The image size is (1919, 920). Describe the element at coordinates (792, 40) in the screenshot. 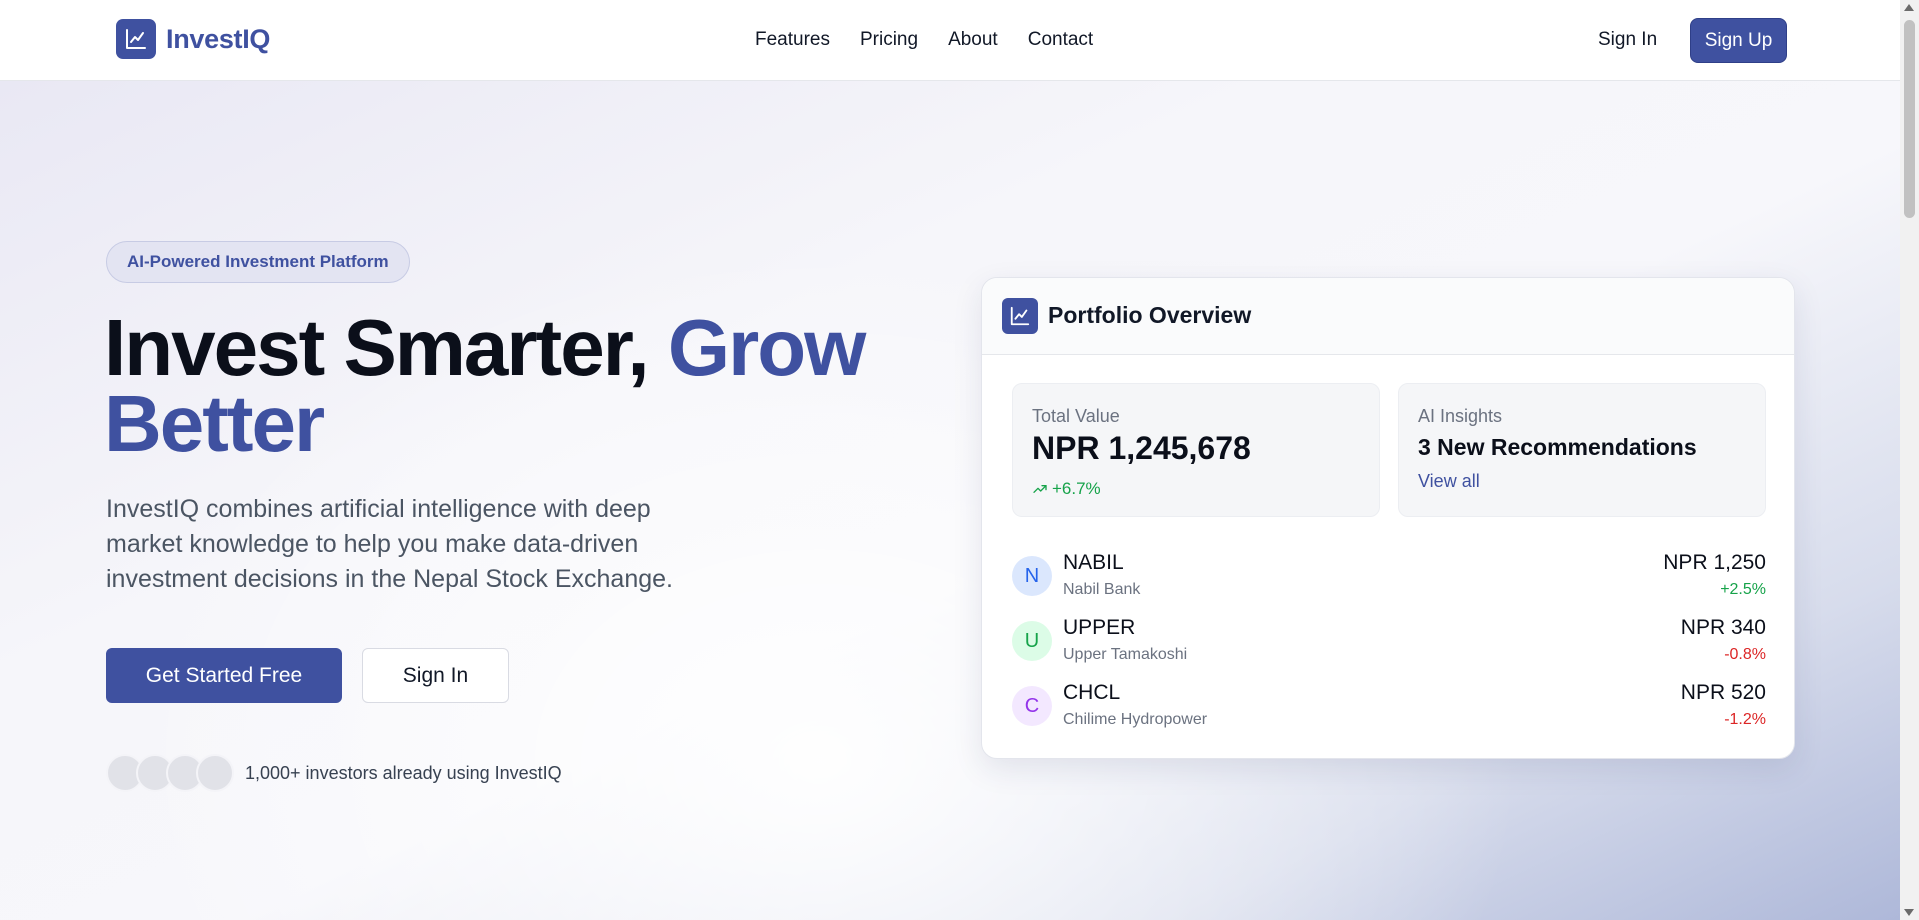

I see `nav-features: Features` at that location.